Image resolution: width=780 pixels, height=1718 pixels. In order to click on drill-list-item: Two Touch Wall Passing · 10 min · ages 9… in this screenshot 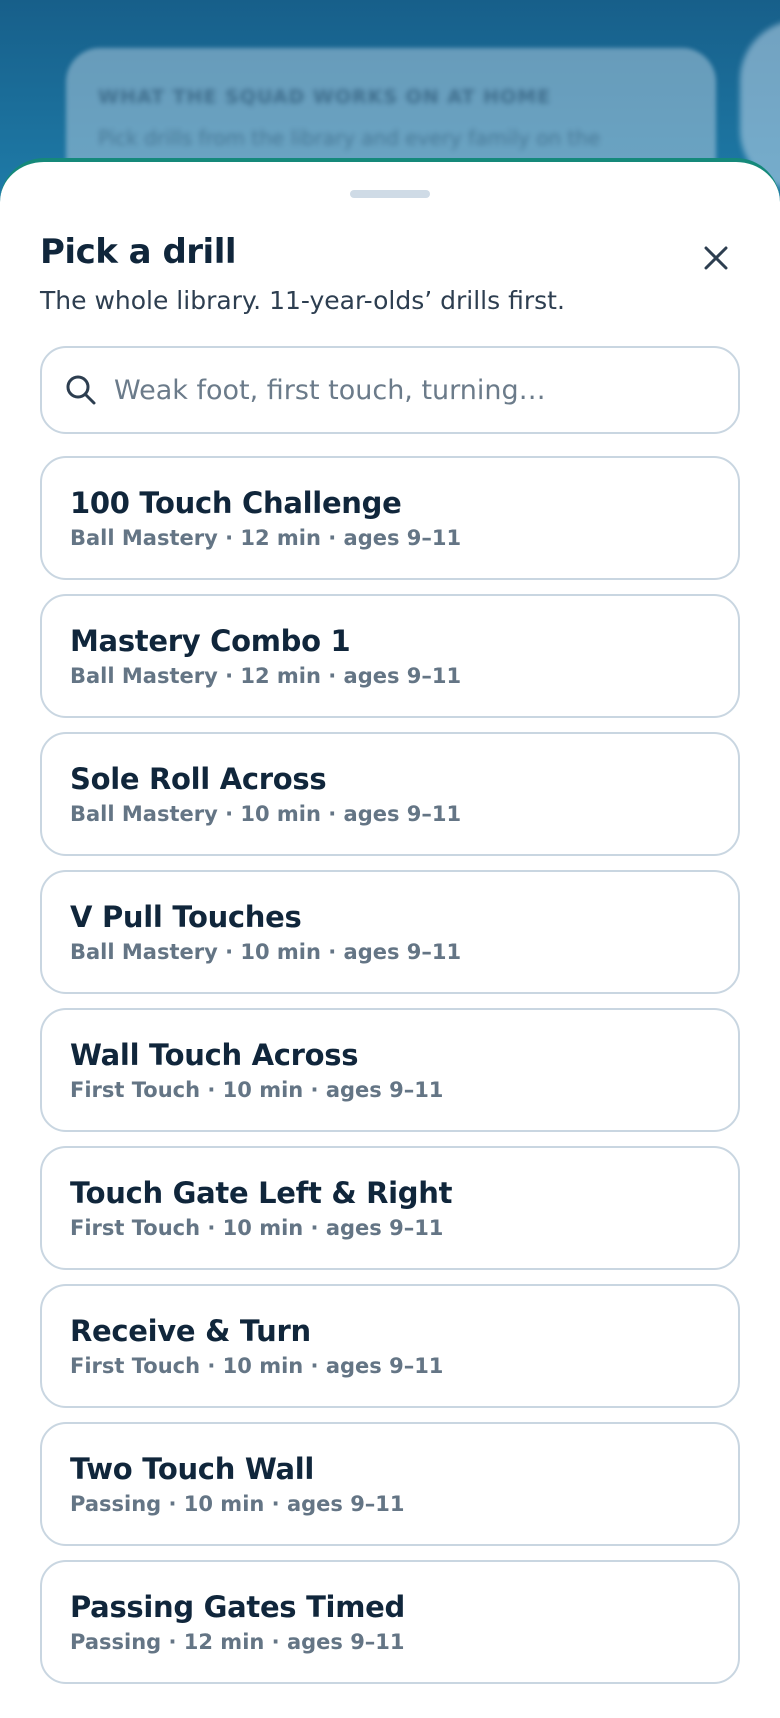, I will do `click(390, 1484)`.